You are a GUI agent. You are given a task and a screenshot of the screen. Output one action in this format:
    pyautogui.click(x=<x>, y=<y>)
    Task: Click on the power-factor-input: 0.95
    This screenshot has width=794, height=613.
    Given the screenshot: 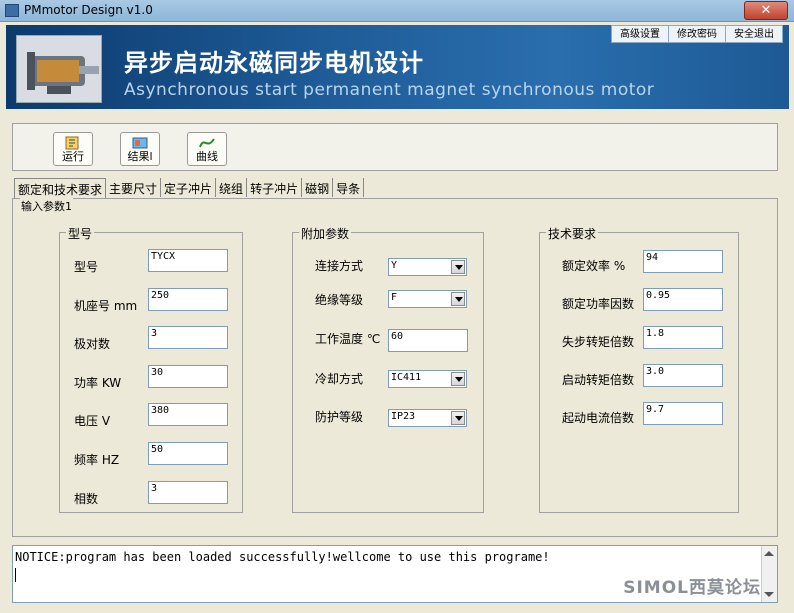 What is the action you would take?
    pyautogui.click(x=683, y=299)
    